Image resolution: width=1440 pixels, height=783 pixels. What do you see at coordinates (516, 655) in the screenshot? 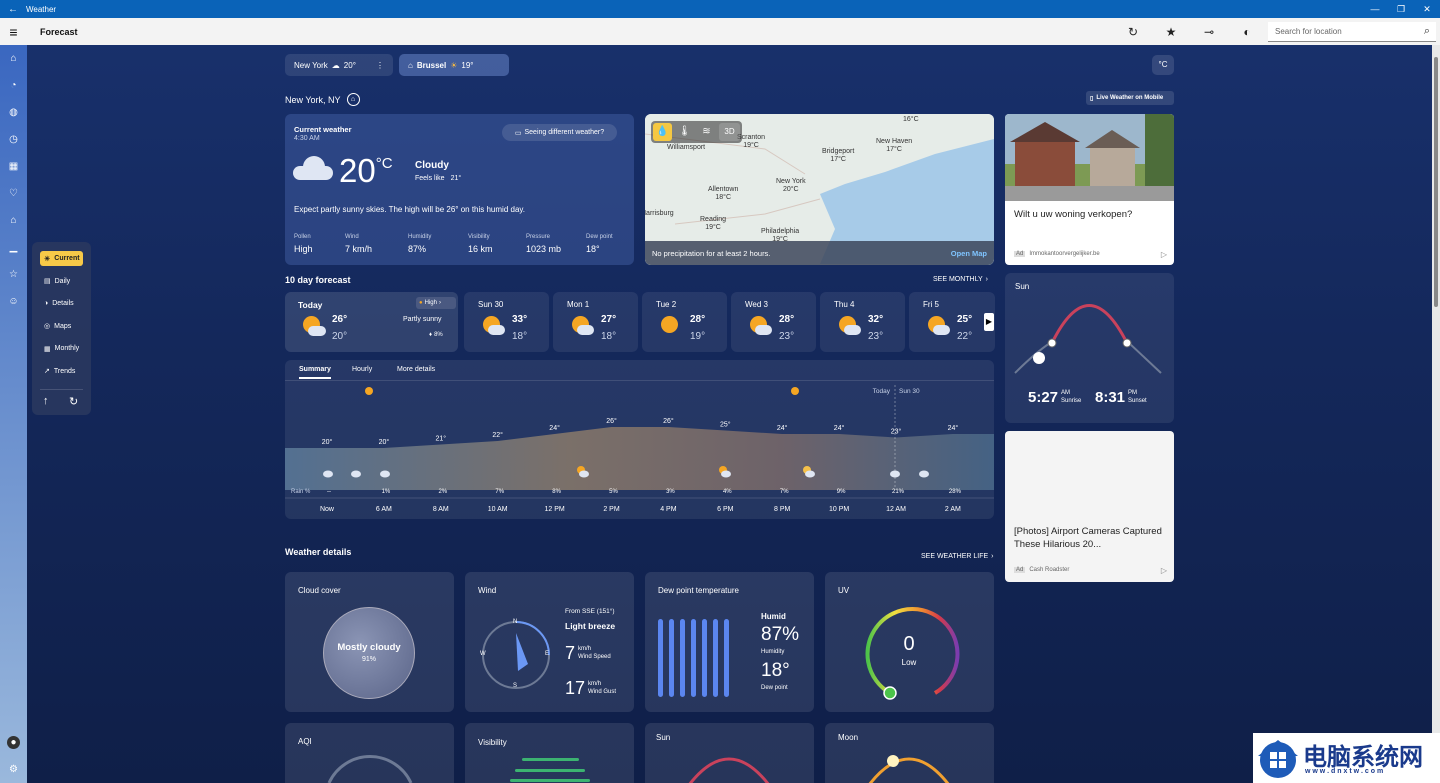
I see `wind-compass` at bounding box center [516, 655].